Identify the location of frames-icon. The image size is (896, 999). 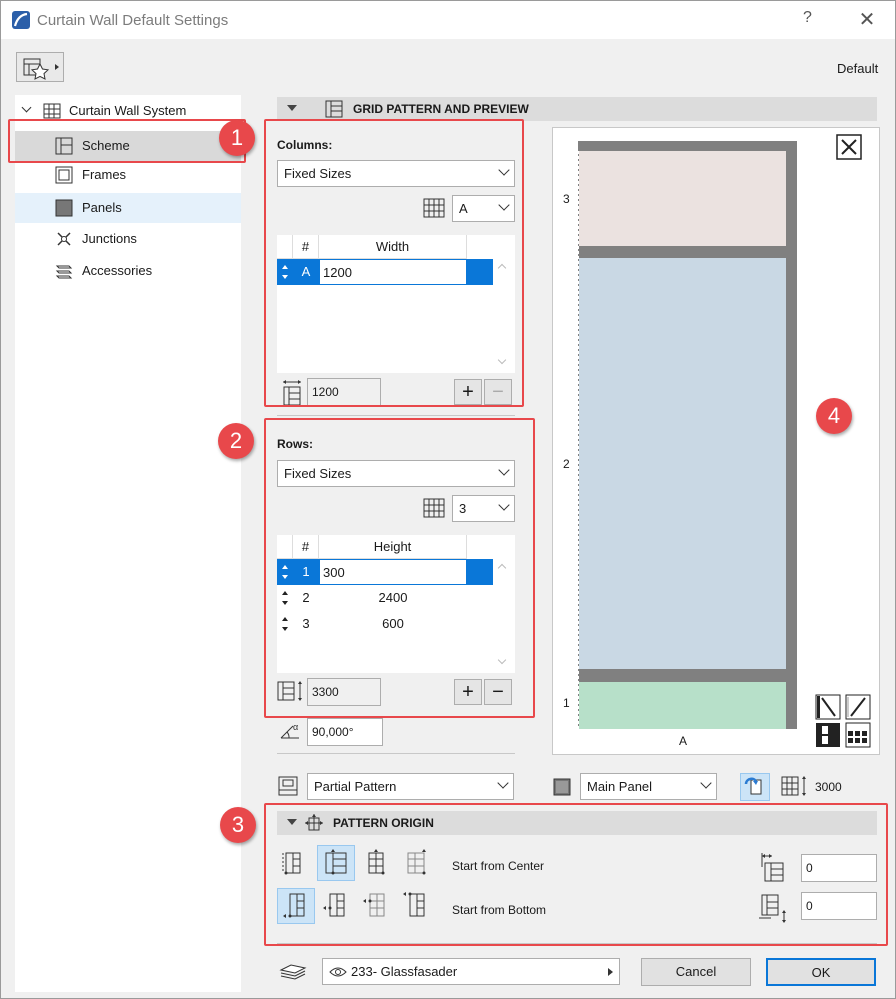
(64, 175).